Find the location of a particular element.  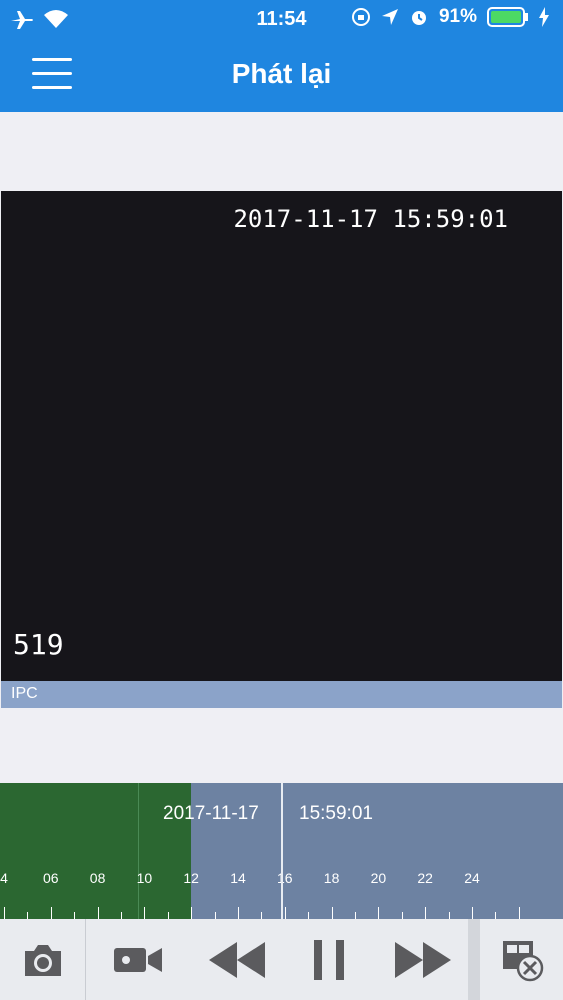

page-title: Phát lại is located at coordinates (281, 73).